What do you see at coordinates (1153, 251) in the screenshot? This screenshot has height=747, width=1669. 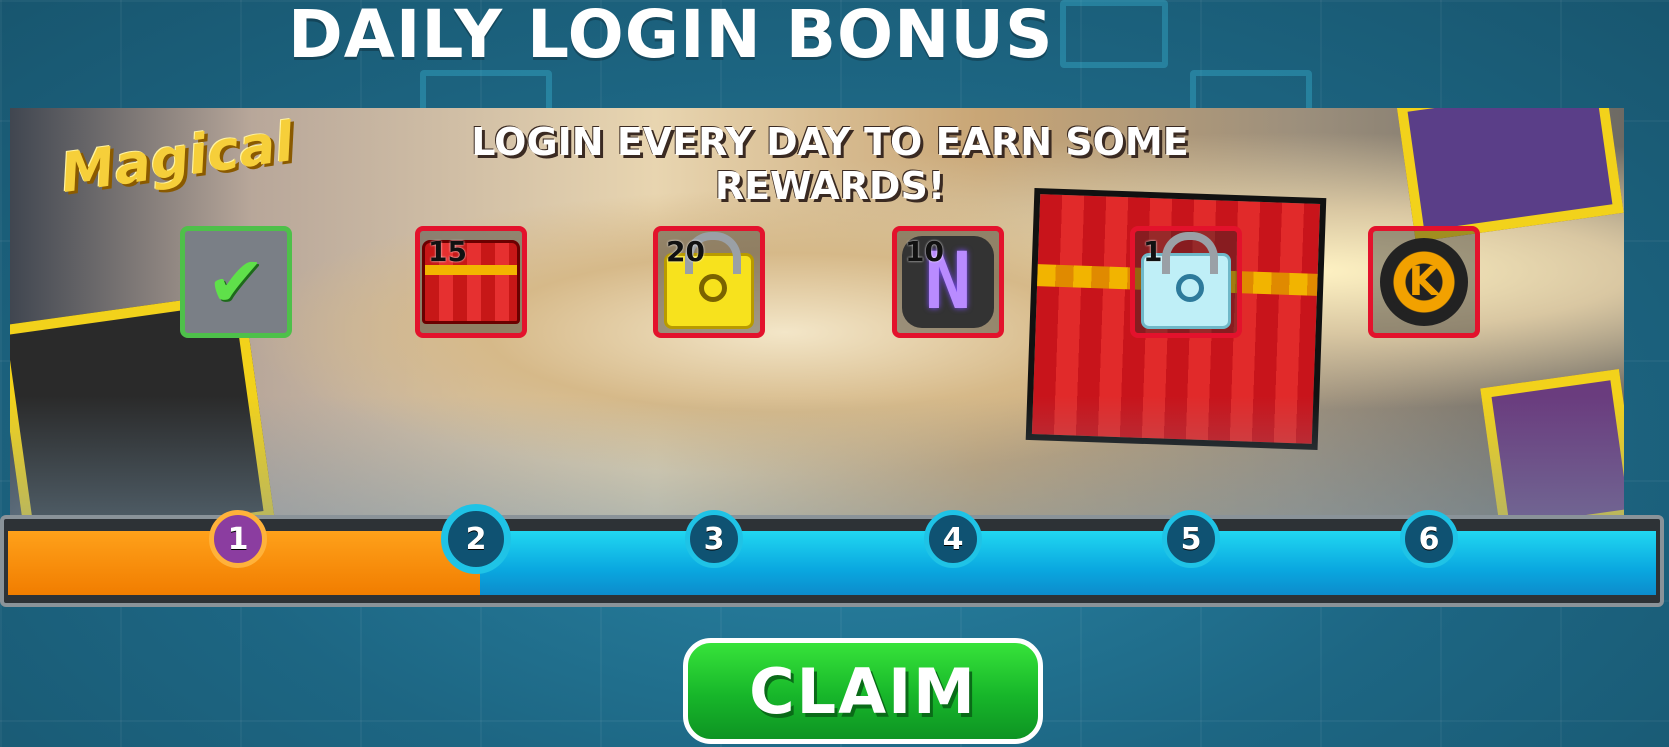 I see `reward-quantity: 1` at bounding box center [1153, 251].